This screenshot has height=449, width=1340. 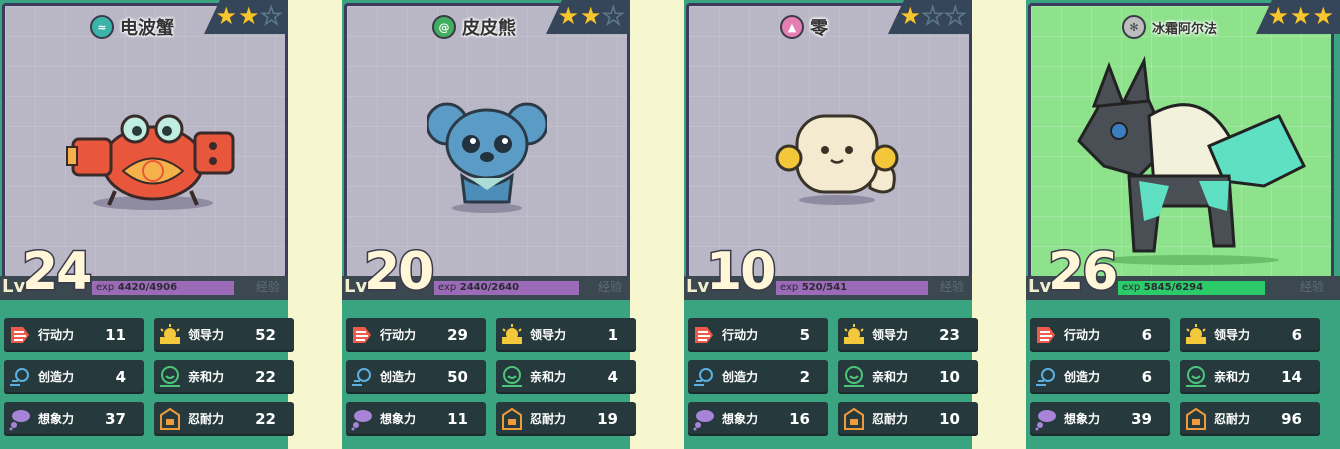 I want to click on pink-triangle-icon: ▲, so click(x=792, y=27).